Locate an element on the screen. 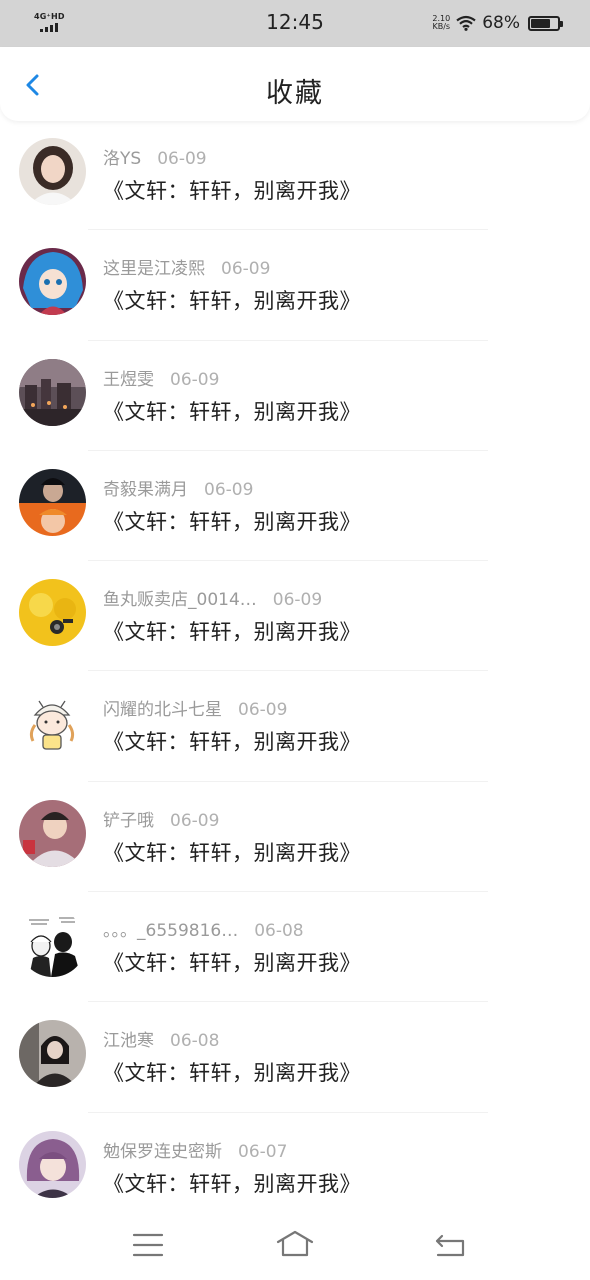  avatar-split-portrait-icon is located at coordinates (52, 502).